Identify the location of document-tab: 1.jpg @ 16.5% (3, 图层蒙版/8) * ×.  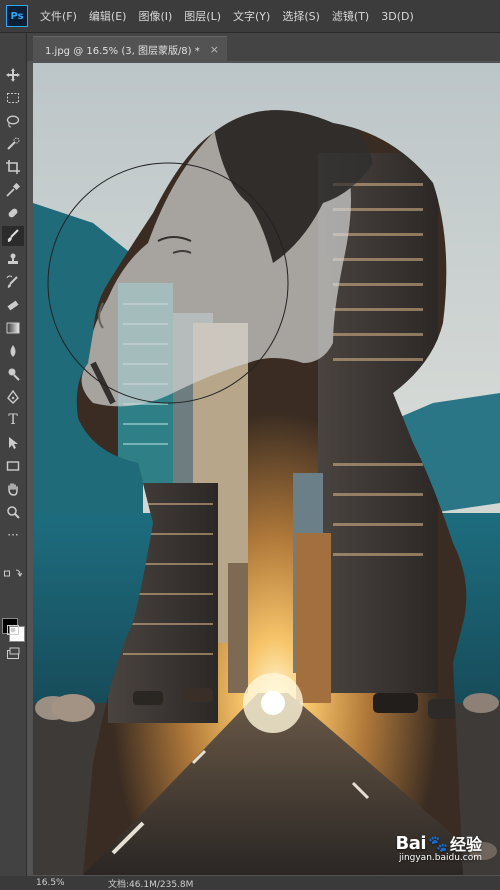
(130, 48).